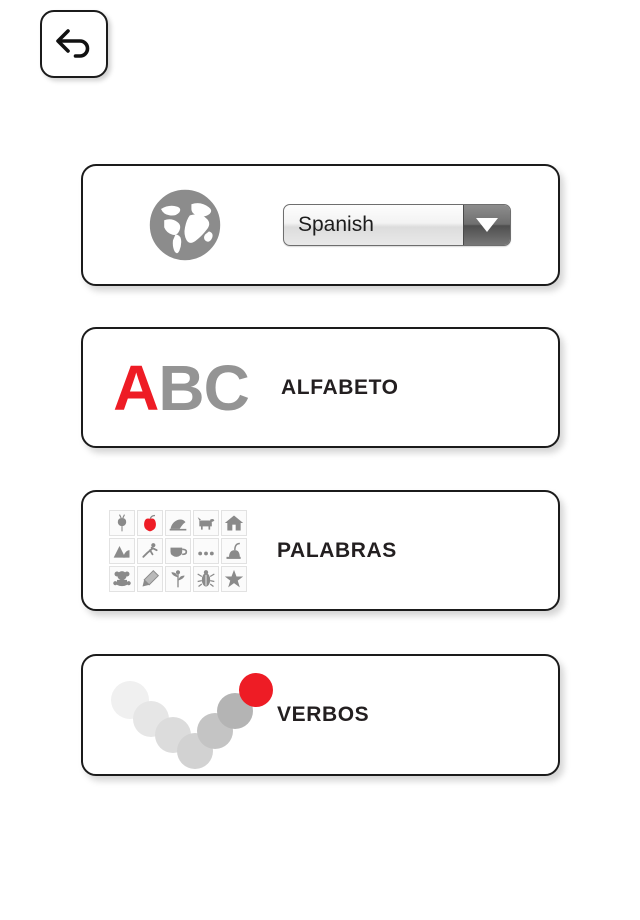 This screenshot has height=920, width=640. What do you see at coordinates (234, 522) in the screenshot?
I see `house-icon` at bounding box center [234, 522].